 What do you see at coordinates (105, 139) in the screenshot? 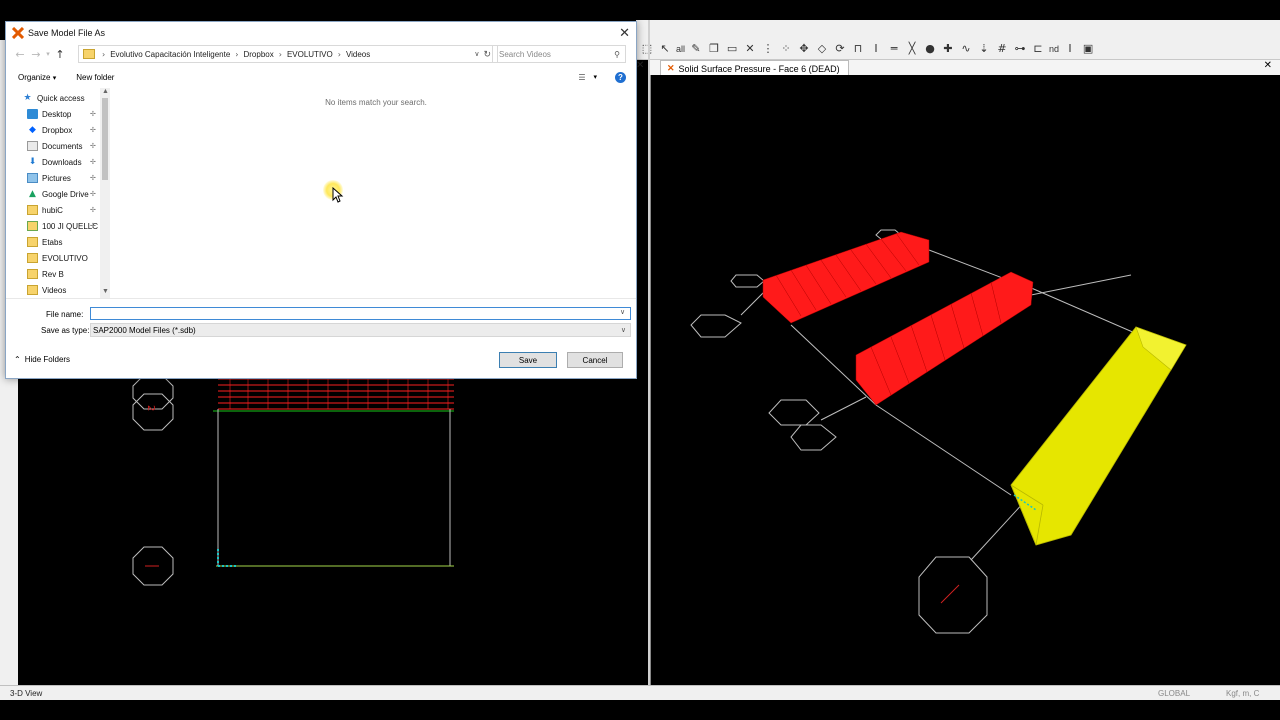
I see `nav-scrollbar-thumb` at bounding box center [105, 139].